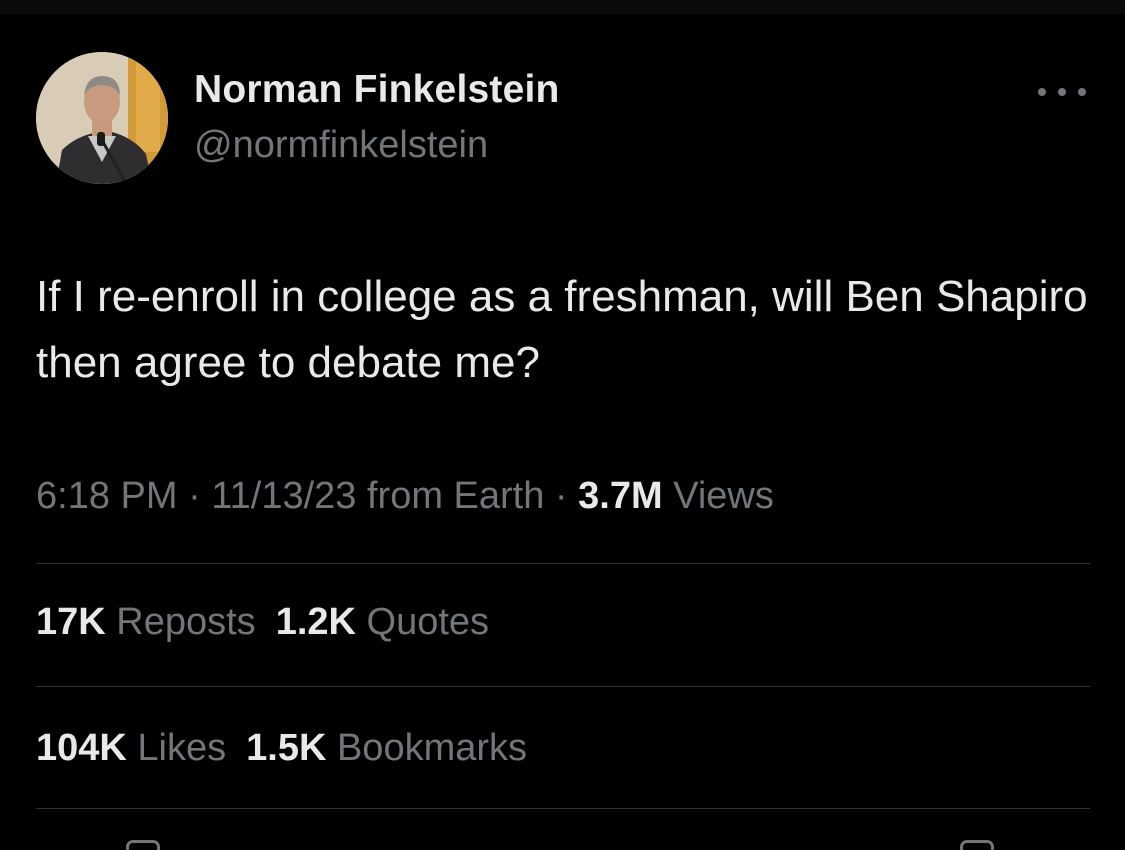 This screenshot has height=850, width=1125. What do you see at coordinates (620, 496) in the screenshot?
I see `views-count: 3.7M` at bounding box center [620, 496].